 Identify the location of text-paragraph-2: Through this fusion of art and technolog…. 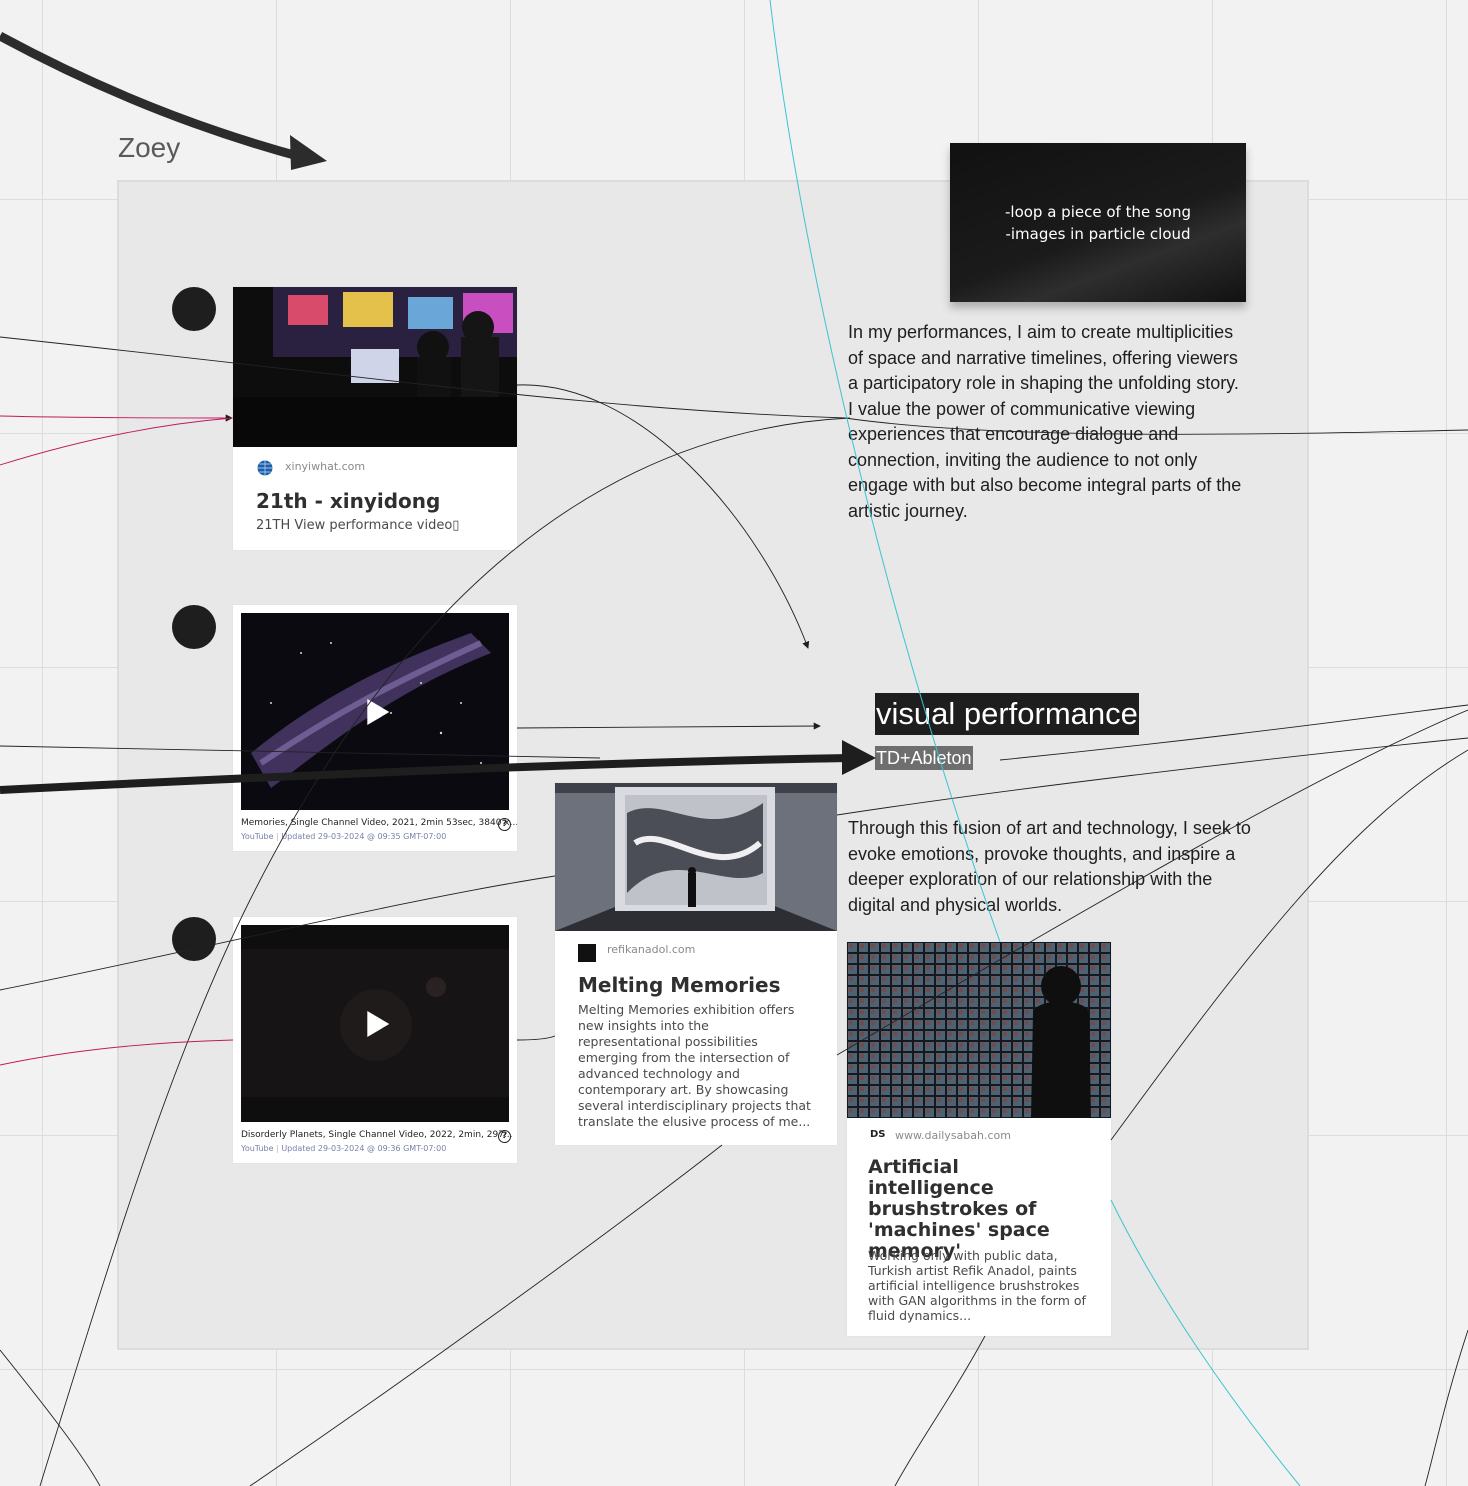
(1051, 867).